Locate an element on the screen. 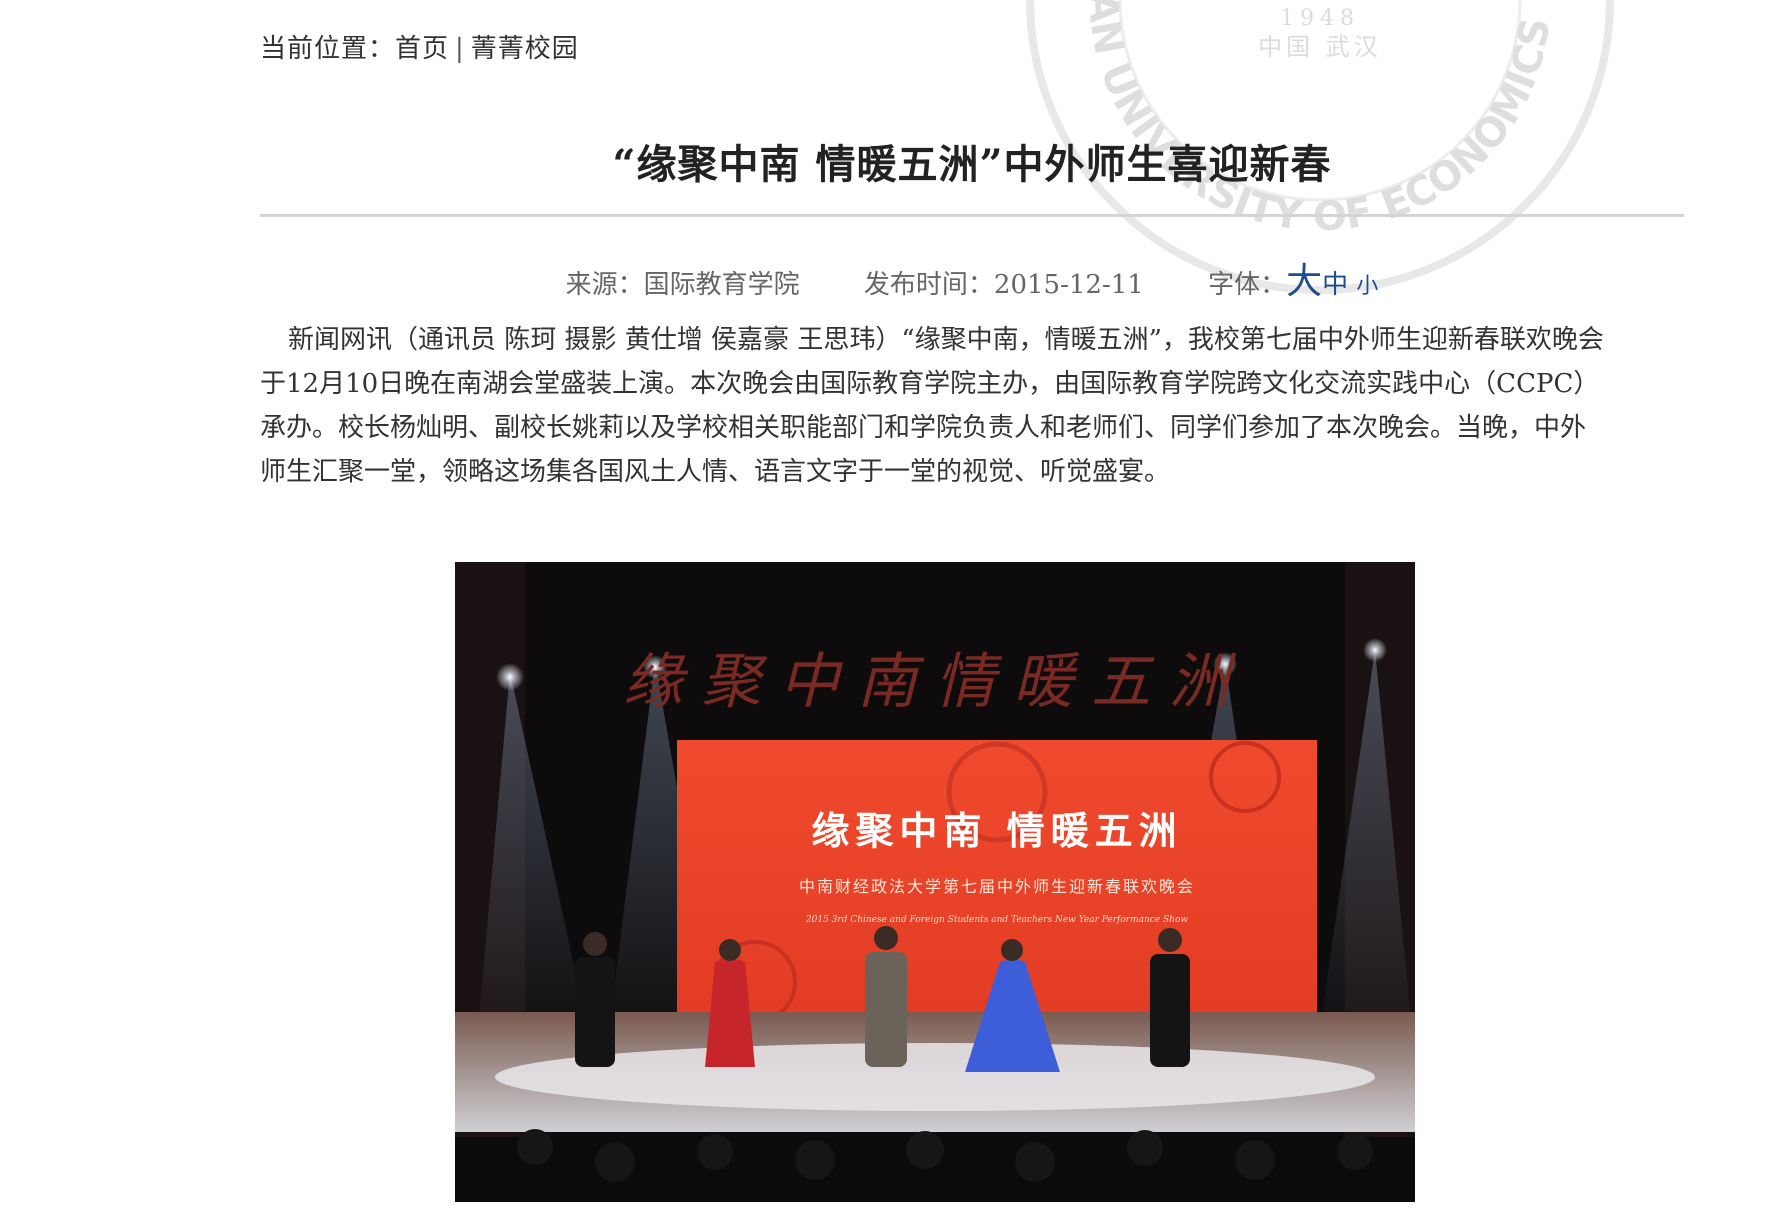 This screenshot has width=1774, height=1224. article-source: 来源：国际教育学院 is located at coordinates (683, 282).